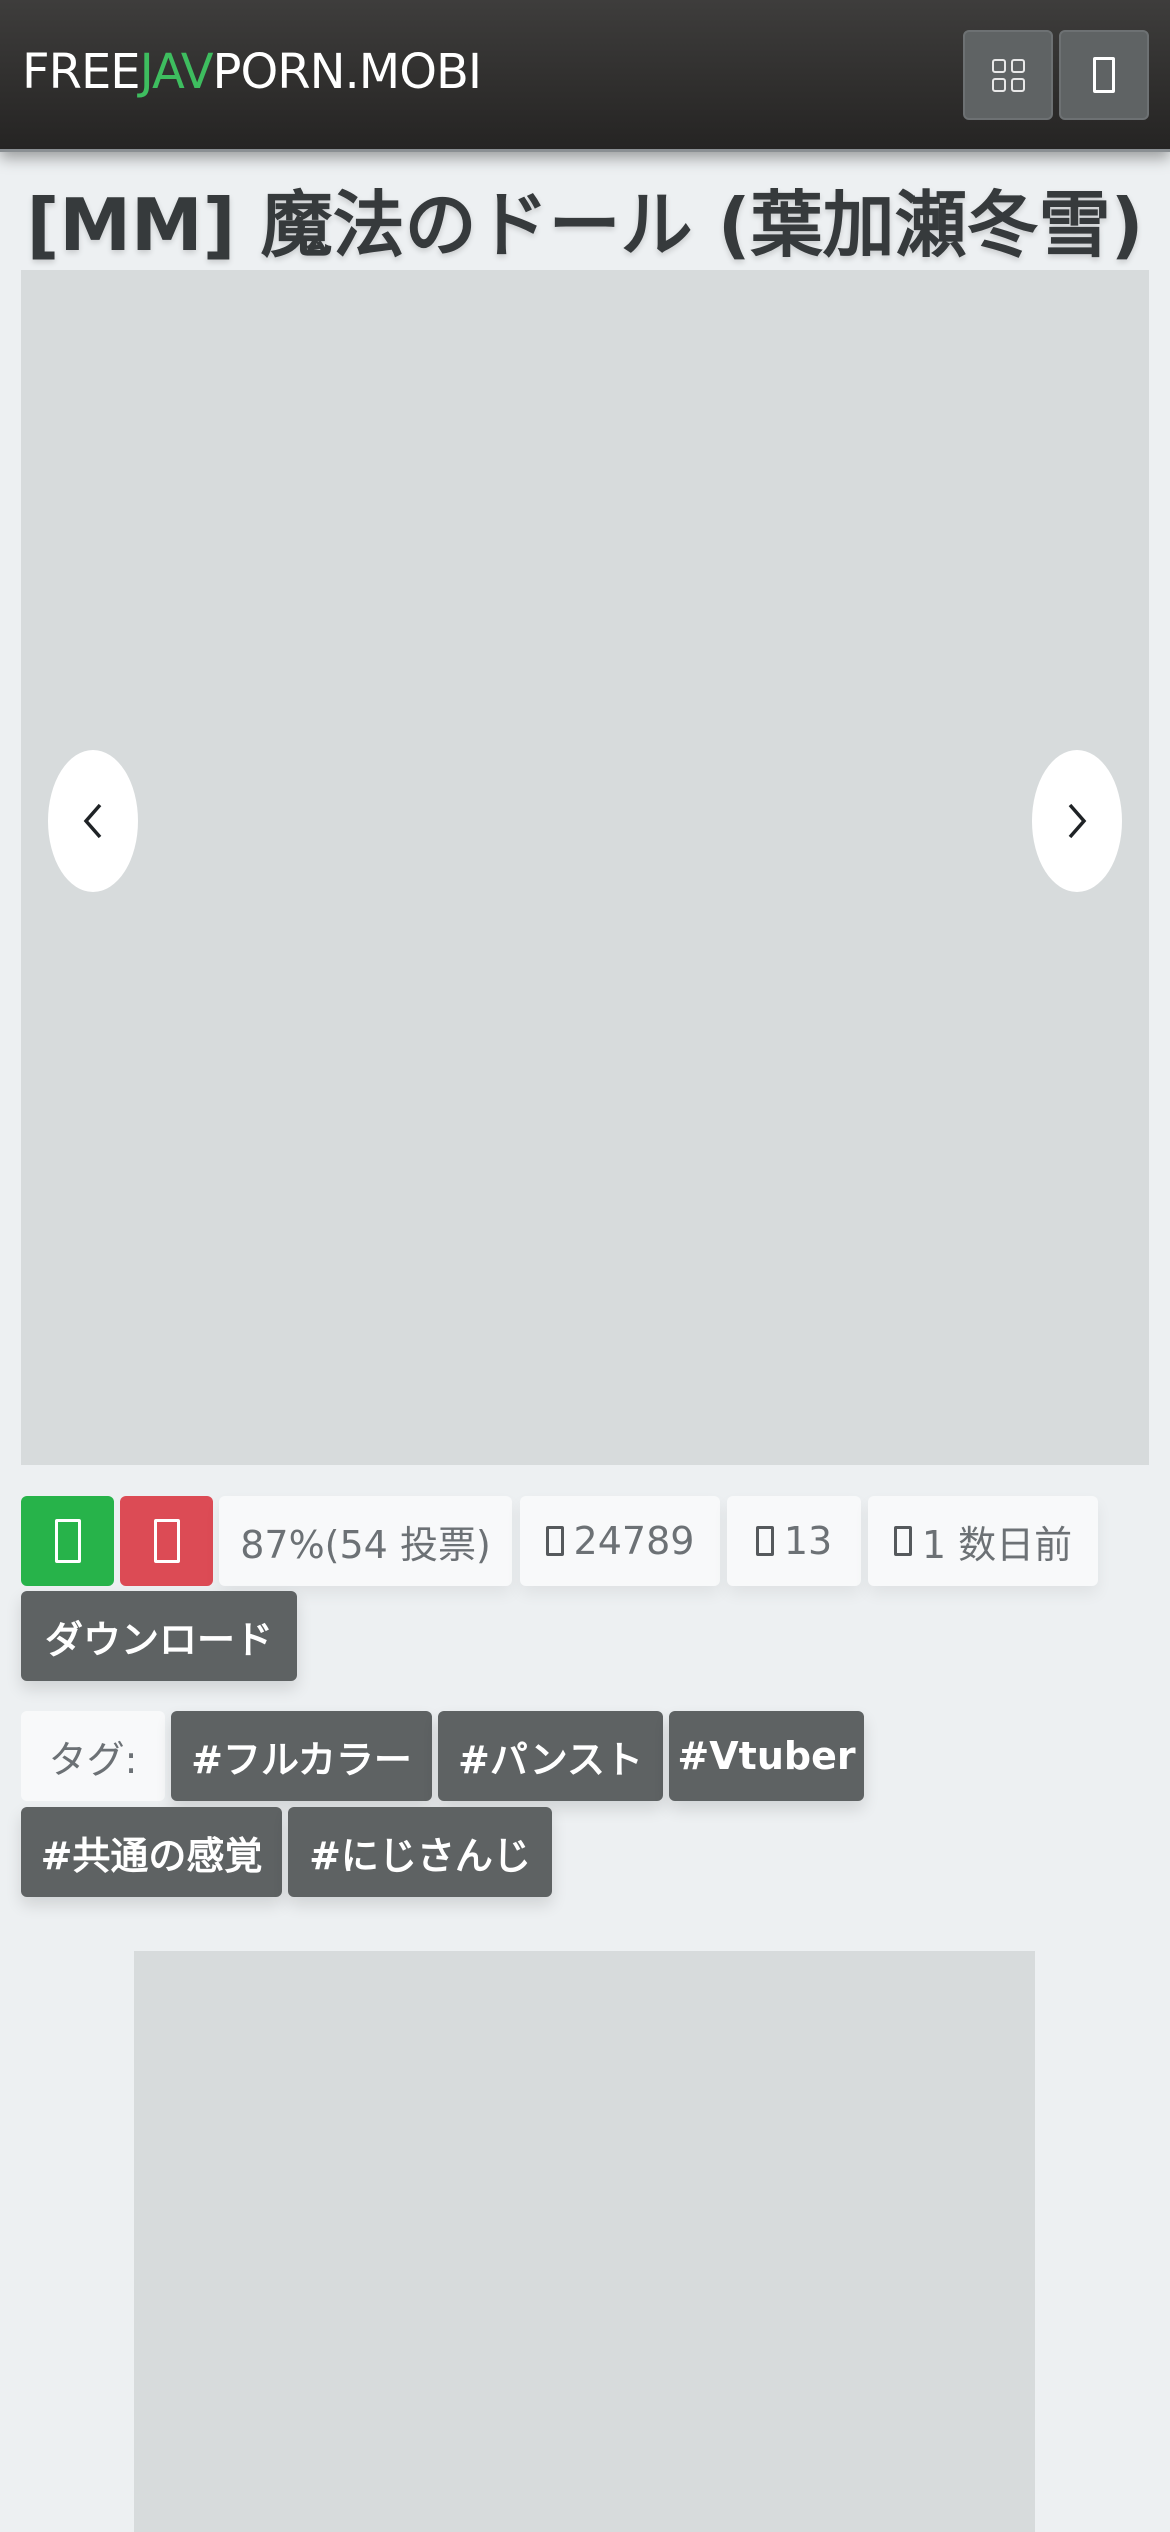  What do you see at coordinates (93, 1756) in the screenshot?
I see `tags-label: タグ:` at bounding box center [93, 1756].